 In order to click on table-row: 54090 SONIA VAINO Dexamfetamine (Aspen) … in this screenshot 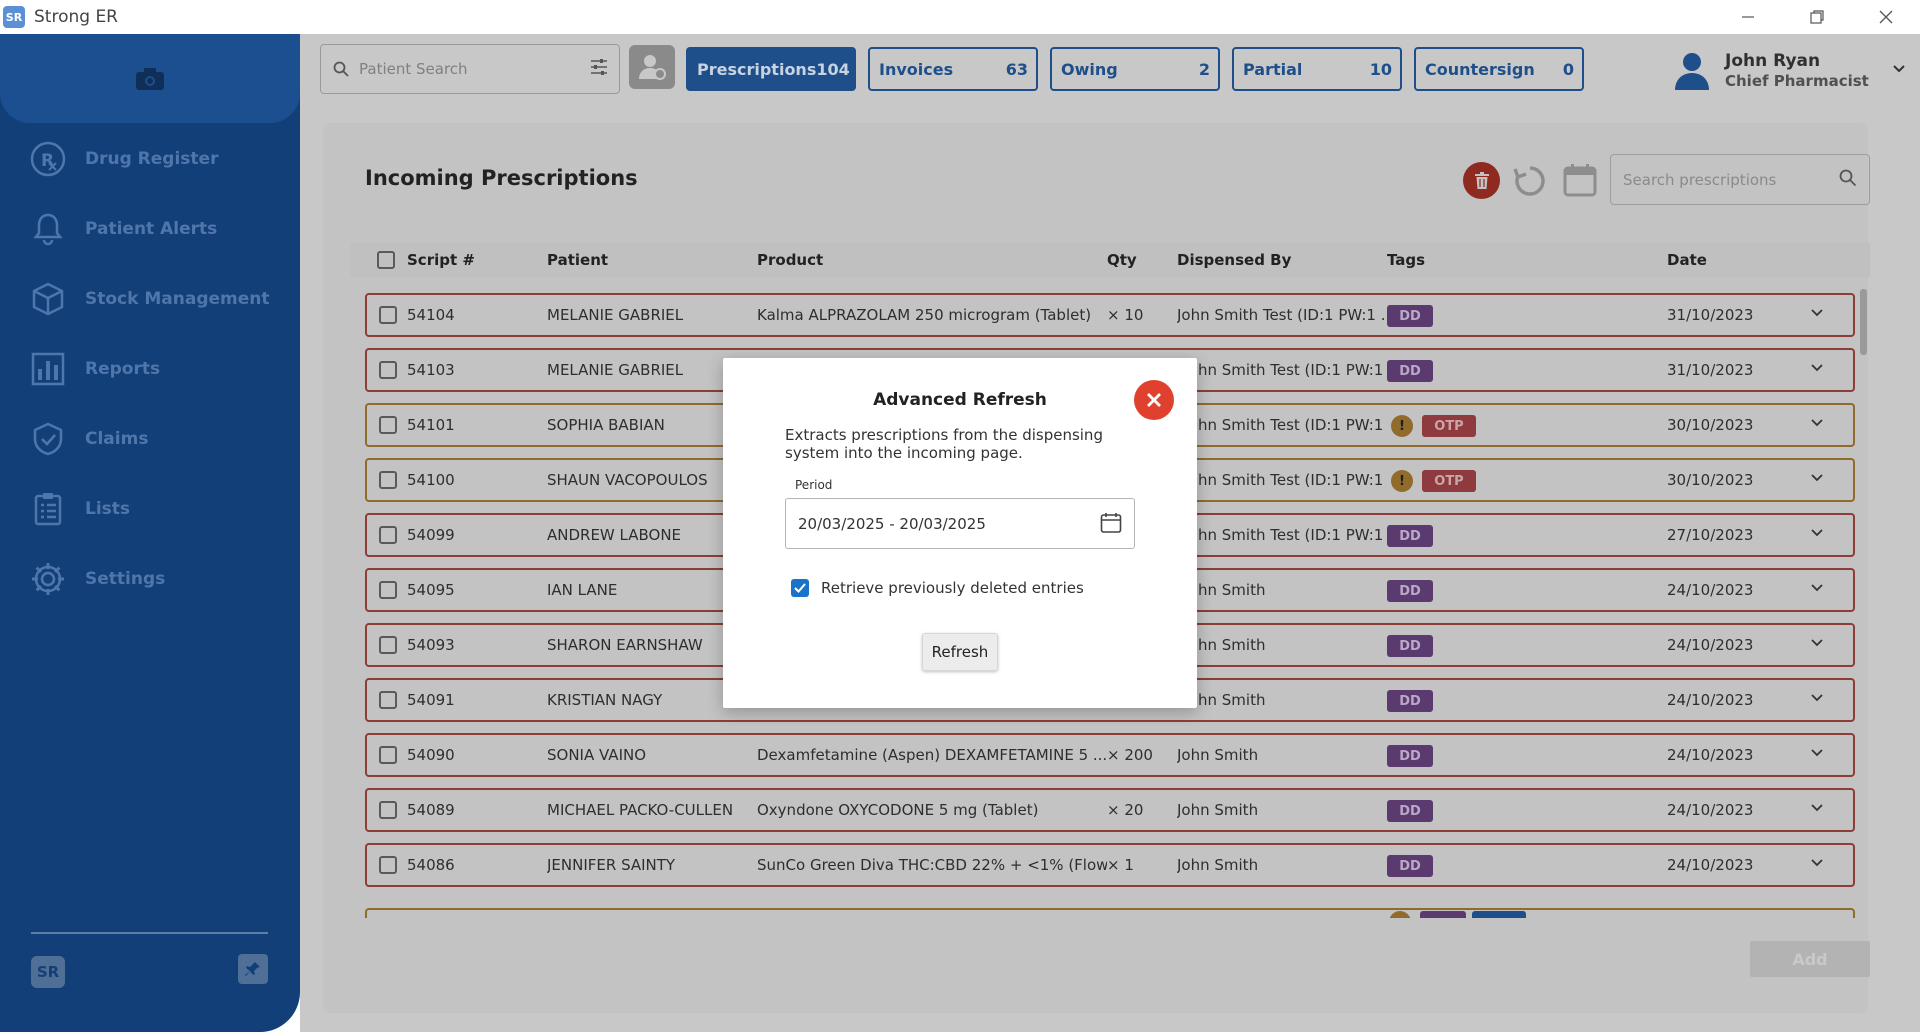, I will do `click(1110, 755)`.